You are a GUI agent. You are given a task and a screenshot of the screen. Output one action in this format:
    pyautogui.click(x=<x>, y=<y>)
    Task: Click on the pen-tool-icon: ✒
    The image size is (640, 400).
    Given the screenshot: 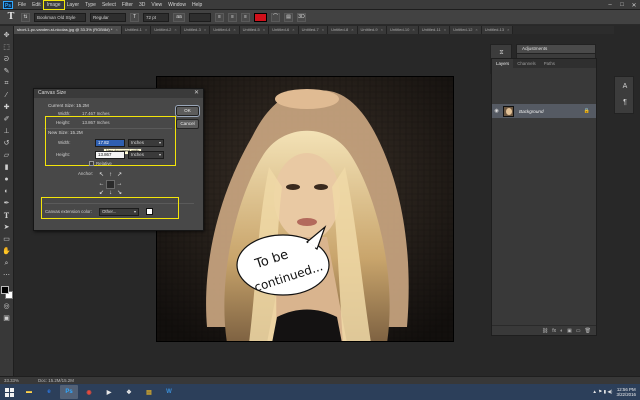 What is the action you would take?
    pyautogui.click(x=6, y=203)
    